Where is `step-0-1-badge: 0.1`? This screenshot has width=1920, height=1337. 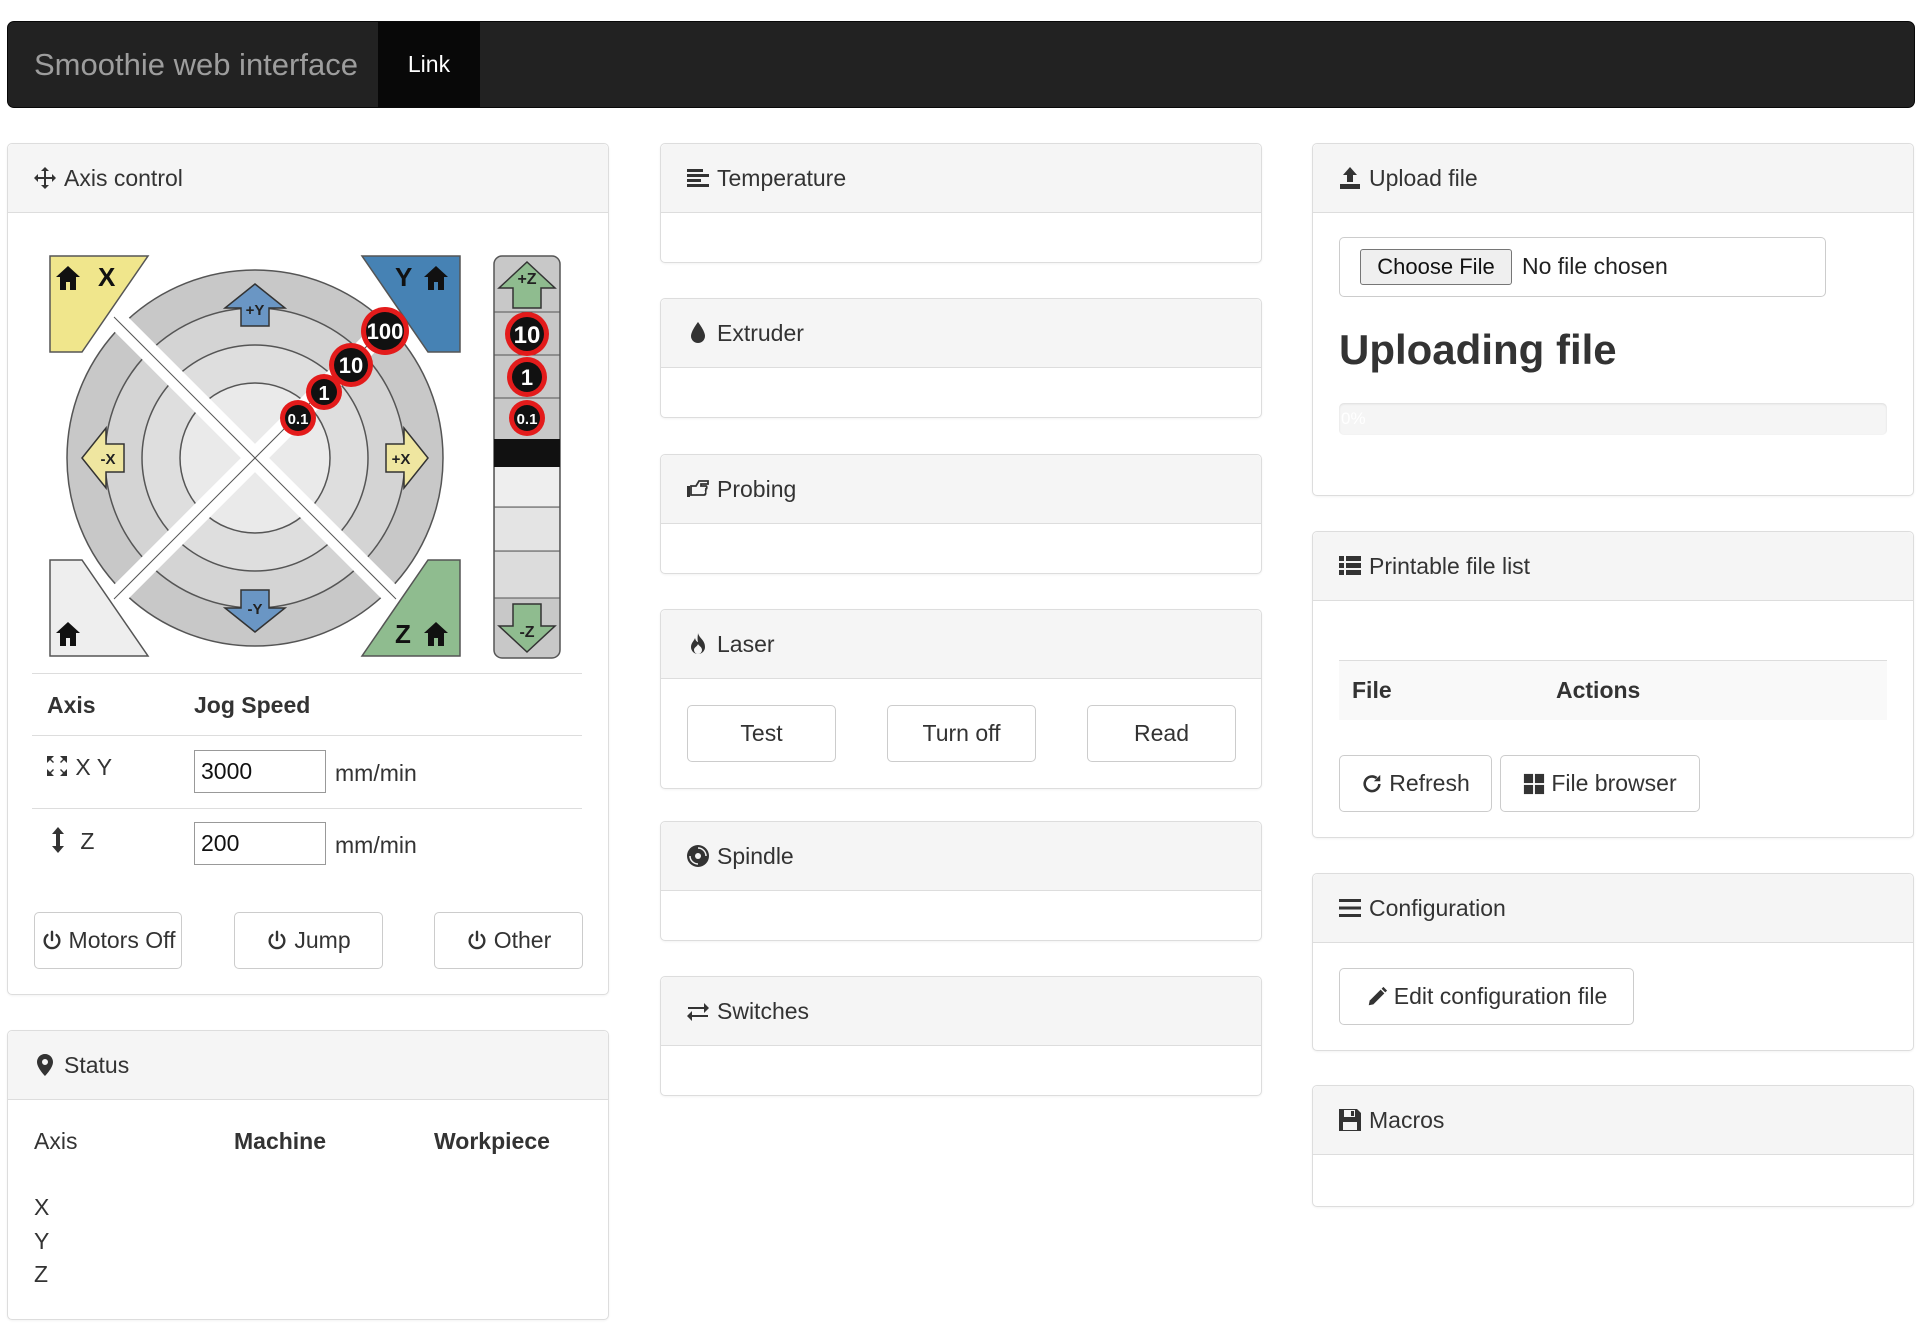
step-0-1-badge: 0.1 is located at coordinates (298, 418).